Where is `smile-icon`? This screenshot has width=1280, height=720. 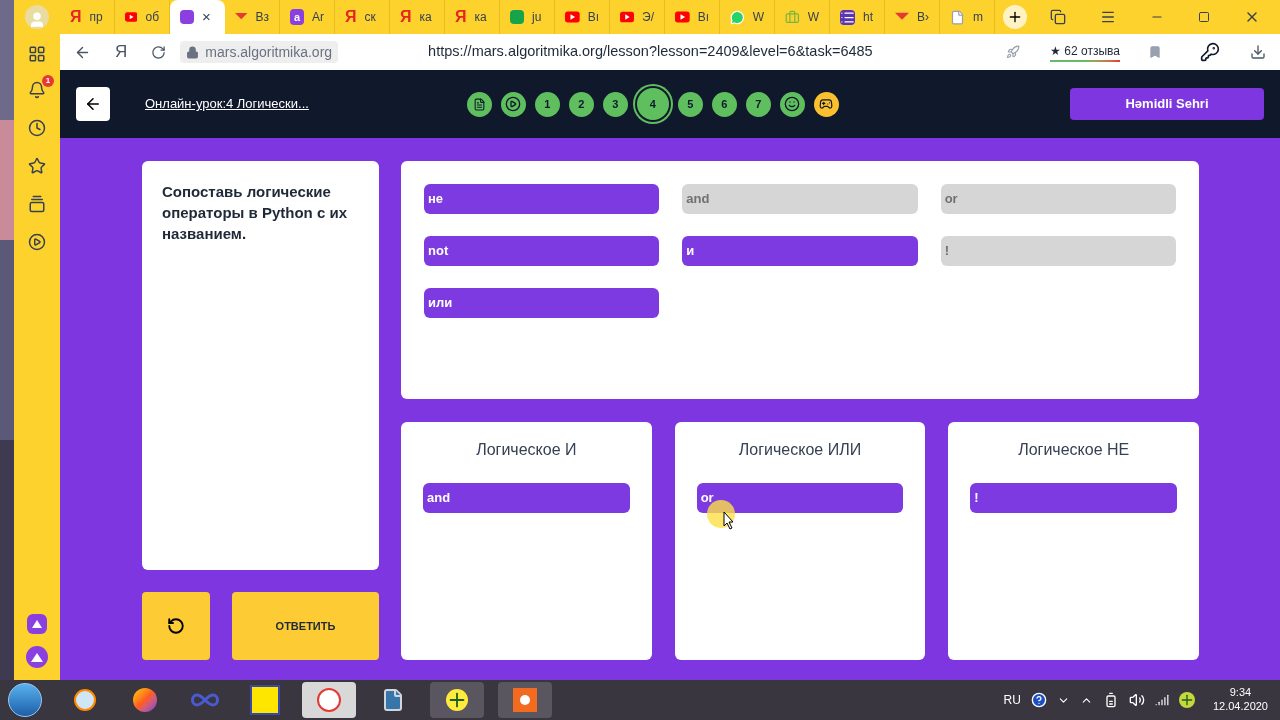
smile-icon is located at coordinates (792, 104).